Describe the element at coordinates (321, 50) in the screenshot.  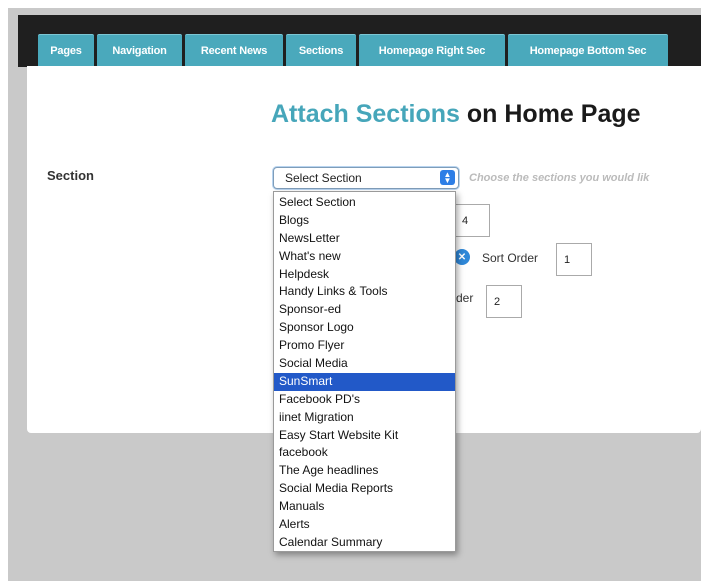
I see `tab-sections: Sections` at that location.